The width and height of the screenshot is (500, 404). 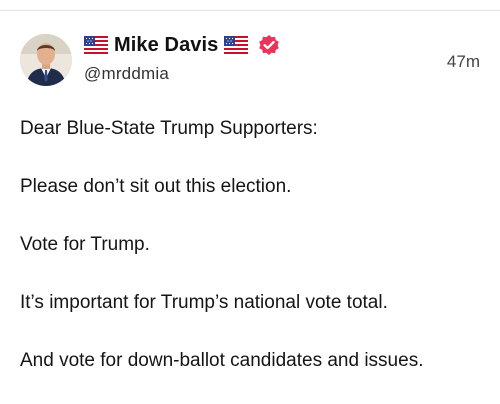 I want to click on author-info: Mike Davis @mrddmia, so click(x=182, y=58).